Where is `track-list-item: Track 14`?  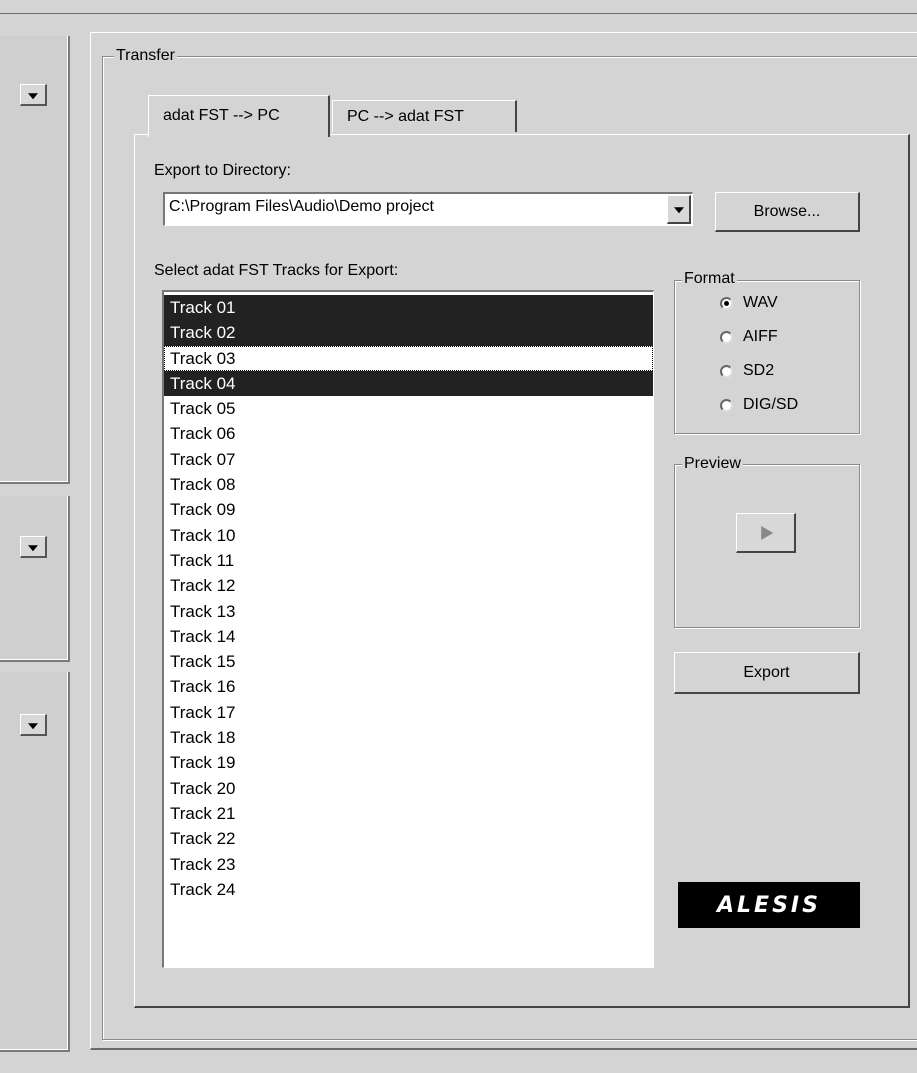
track-list-item: Track 14 is located at coordinates (408, 636).